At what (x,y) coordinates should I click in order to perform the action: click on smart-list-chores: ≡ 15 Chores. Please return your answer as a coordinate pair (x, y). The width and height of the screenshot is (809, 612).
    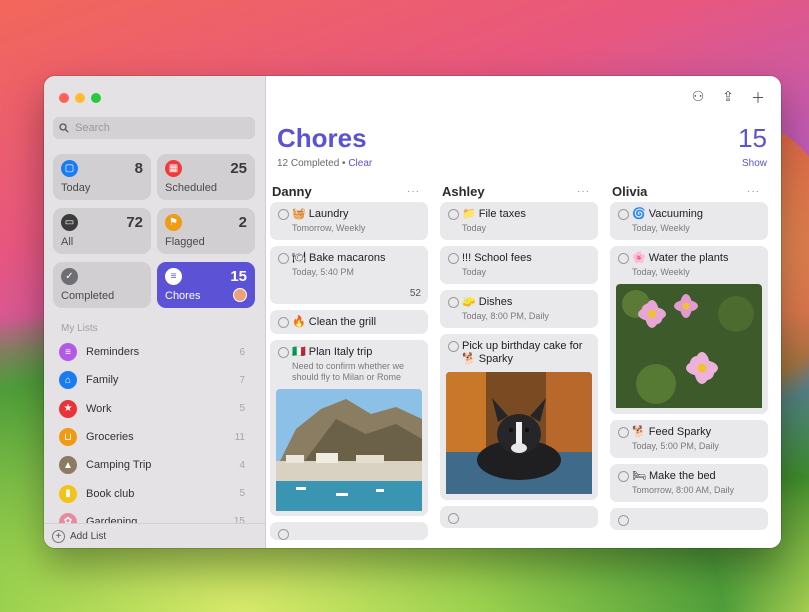
    Looking at the image, I should click on (206, 285).